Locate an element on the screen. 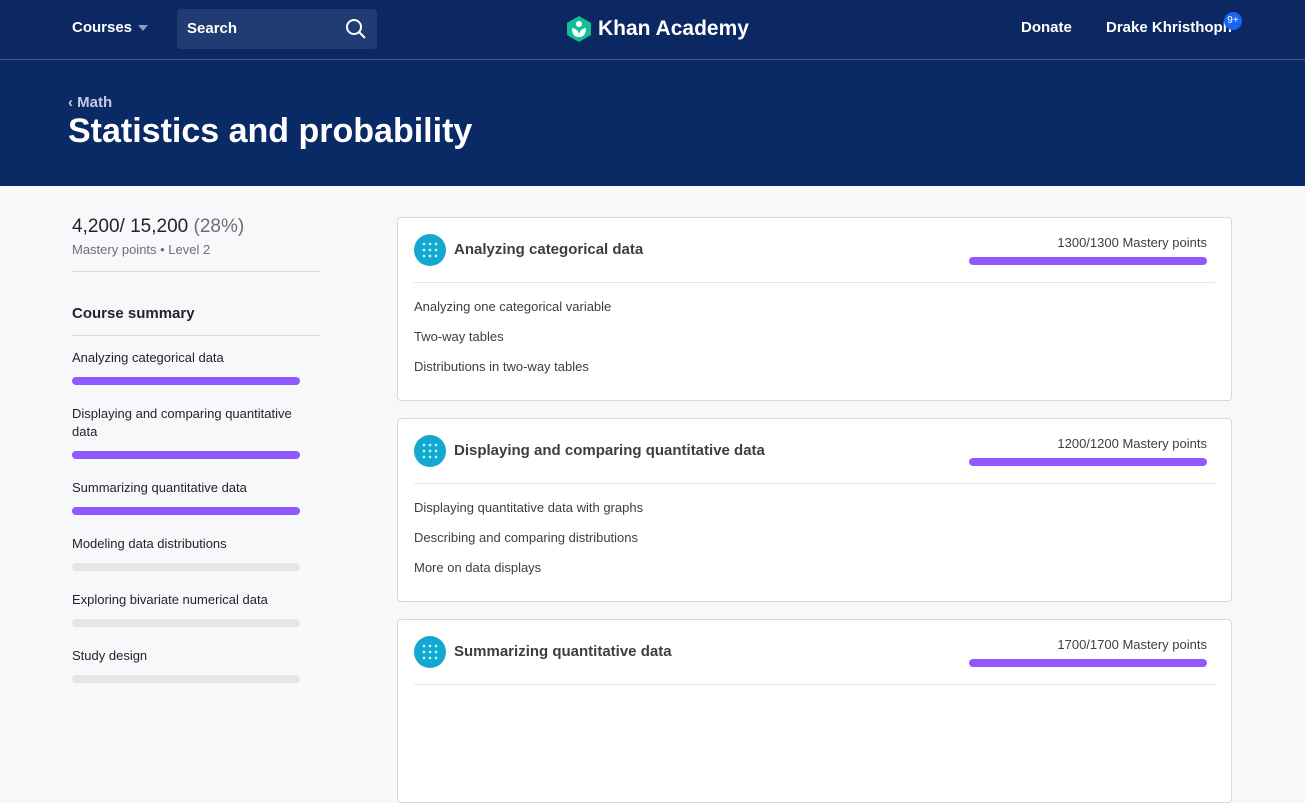 This screenshot has height=803, width=1305. search-input: Search is located at coordinates (277, 29).